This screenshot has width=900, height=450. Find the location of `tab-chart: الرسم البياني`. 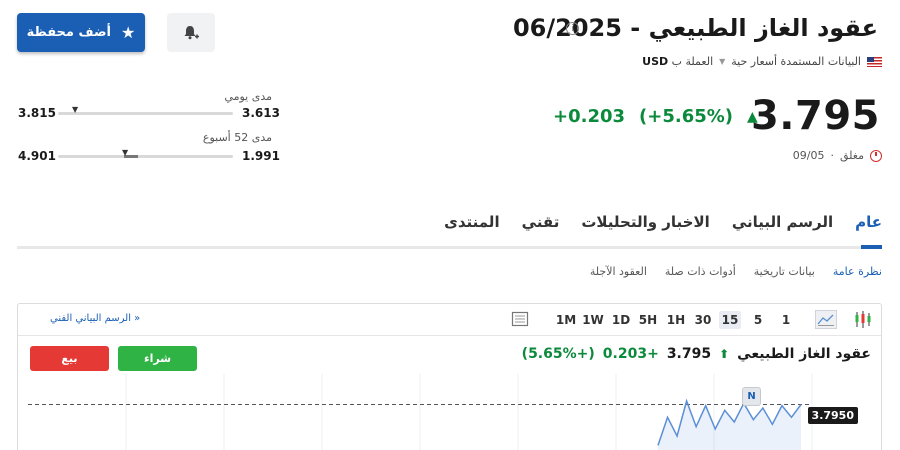

tab-chart: الرسم البياني is located at coordinates (782, 222).